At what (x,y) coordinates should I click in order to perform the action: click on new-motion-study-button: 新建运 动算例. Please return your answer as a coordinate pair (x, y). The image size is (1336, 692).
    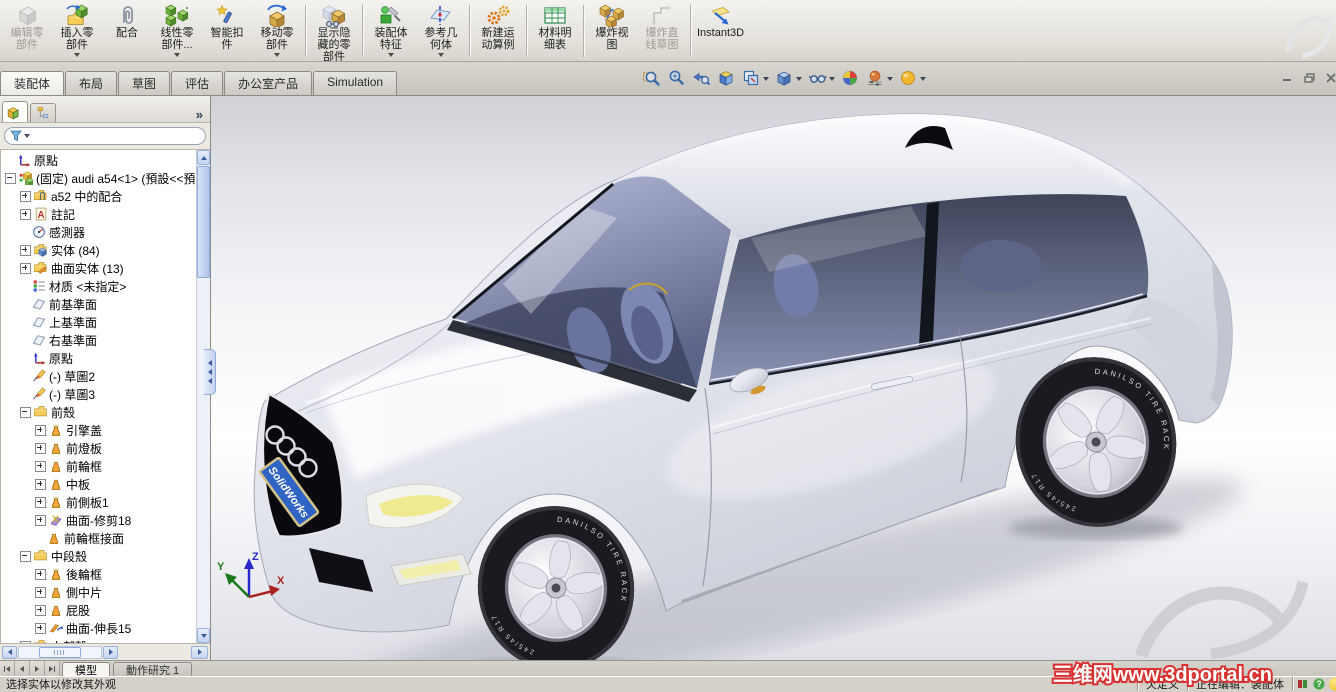
    Looking at the image, I should click on (498, 31).